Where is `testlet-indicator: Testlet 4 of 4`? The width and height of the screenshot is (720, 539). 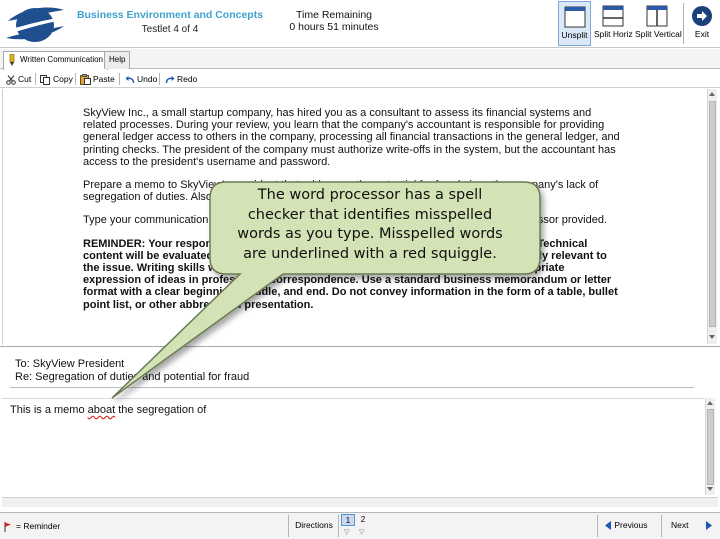 testlet-indicator: Testlet 4 of 4 is located at coordinates (170, 29).